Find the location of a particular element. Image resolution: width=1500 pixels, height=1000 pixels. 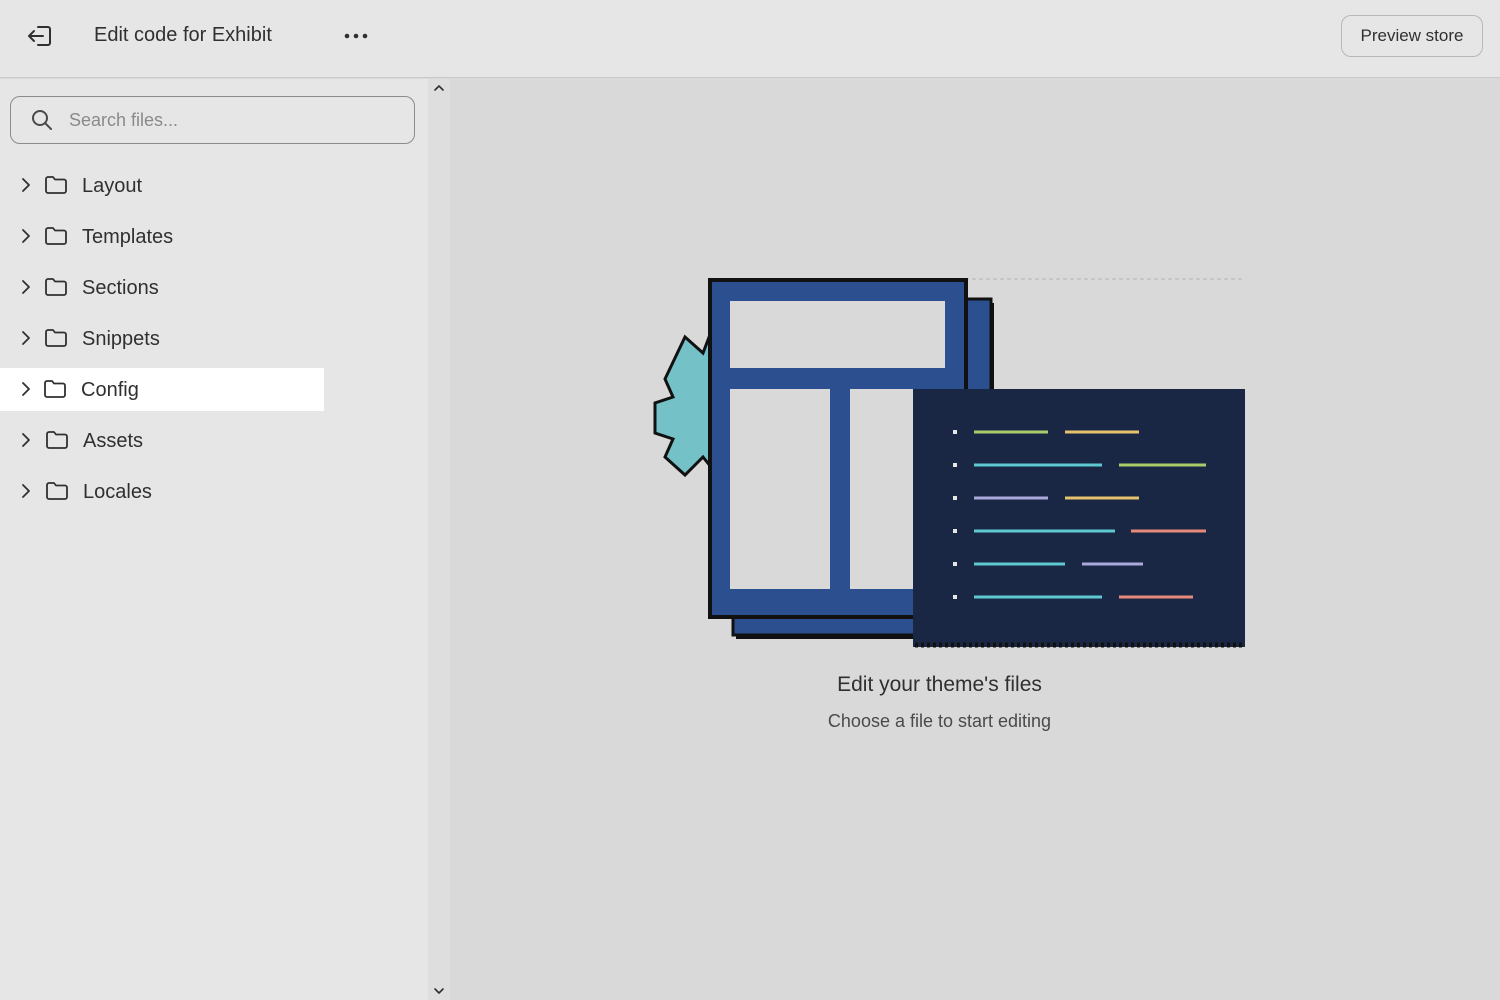

folder-sections: Sections is located at coordinates (162, 287).